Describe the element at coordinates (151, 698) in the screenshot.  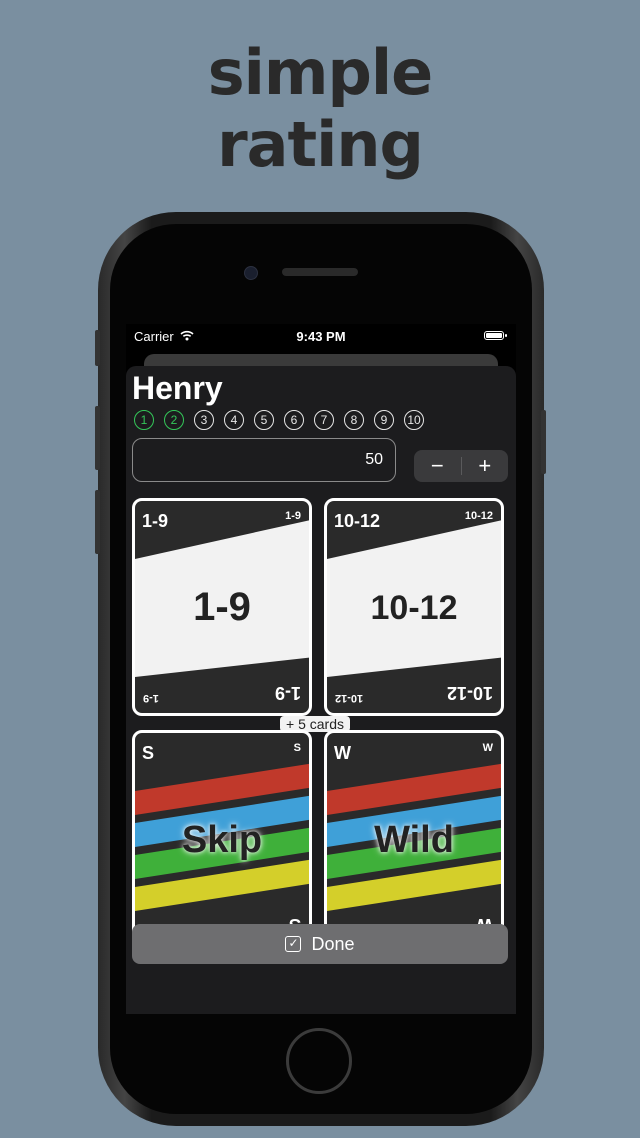
I see `card-corner-bottom-left: 1-9` at that location.